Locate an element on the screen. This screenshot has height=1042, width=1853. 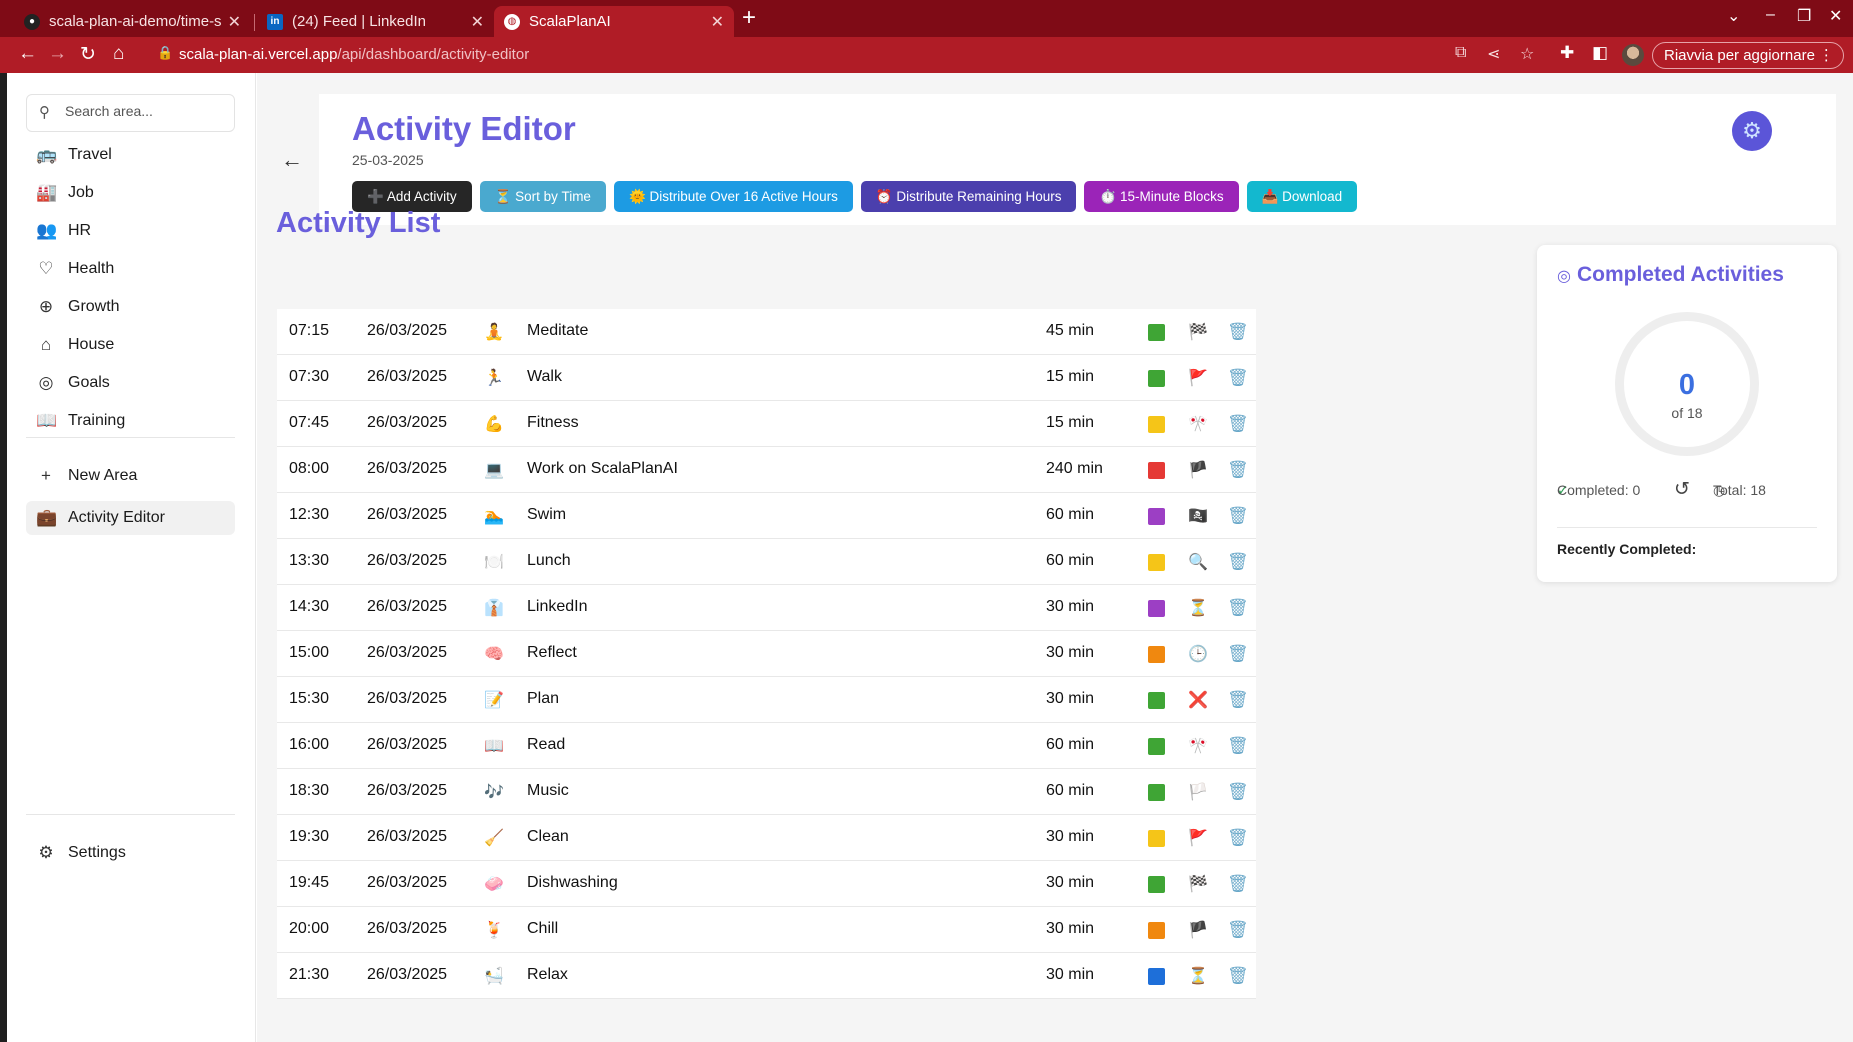
activity-time: 21:30 is located at coordinates (309, 975).